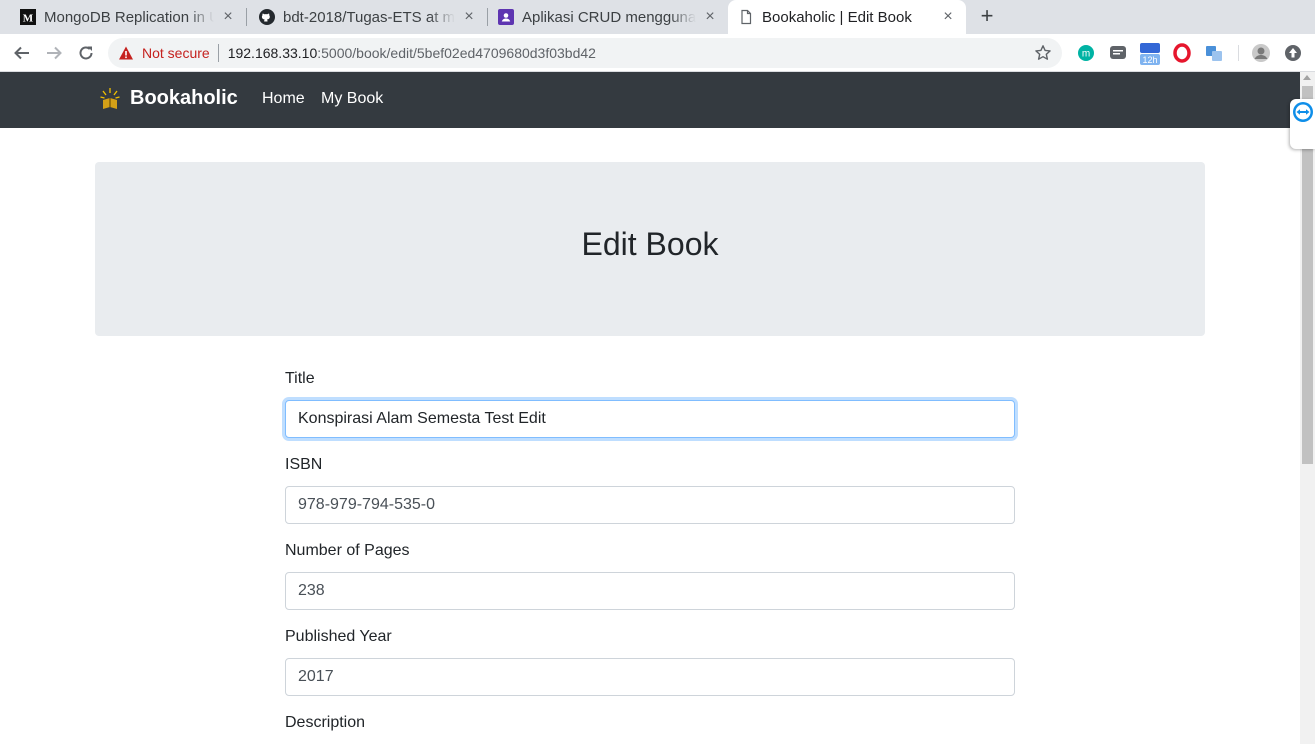 The height and width of the screenshot is (744, 1315). Describe the element at coordinates (650, 591) in the screenshot. I see `pages-input` at that location.